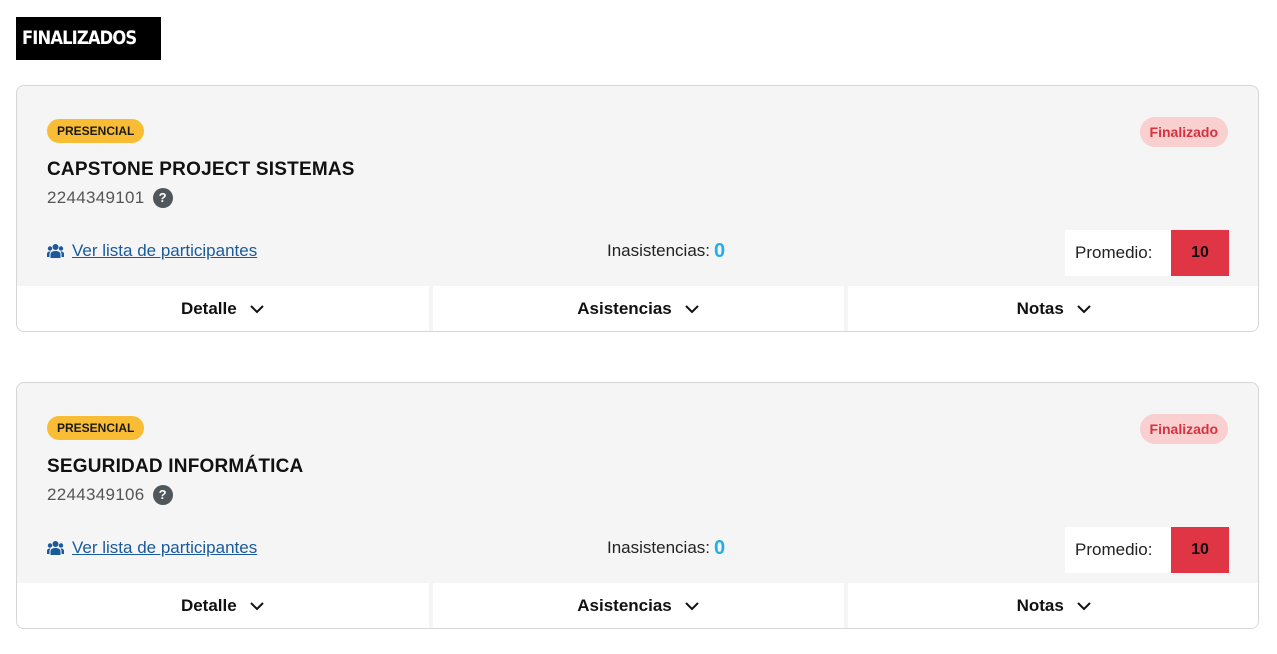 The image size is (1277, 654). Describe the element at coordinates (79, 38) in the screenshot. I see `section-title-text: FINALIZADOS` at that location.